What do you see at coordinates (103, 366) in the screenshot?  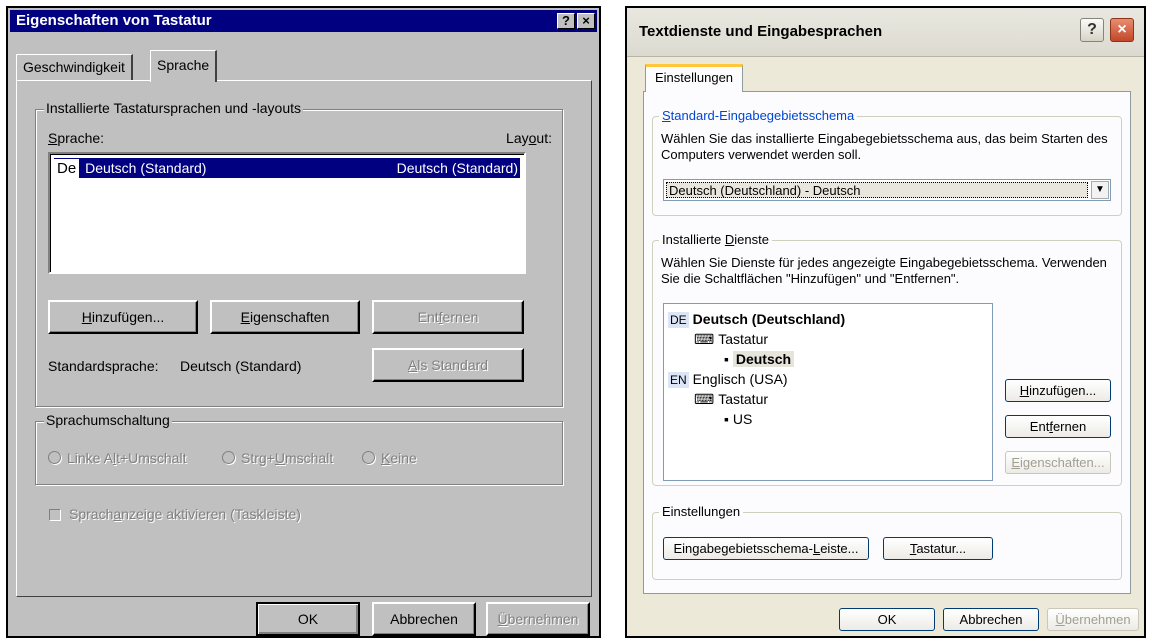 I see `default-language-label: Standardsprache:` at bounding box center [103, 366].